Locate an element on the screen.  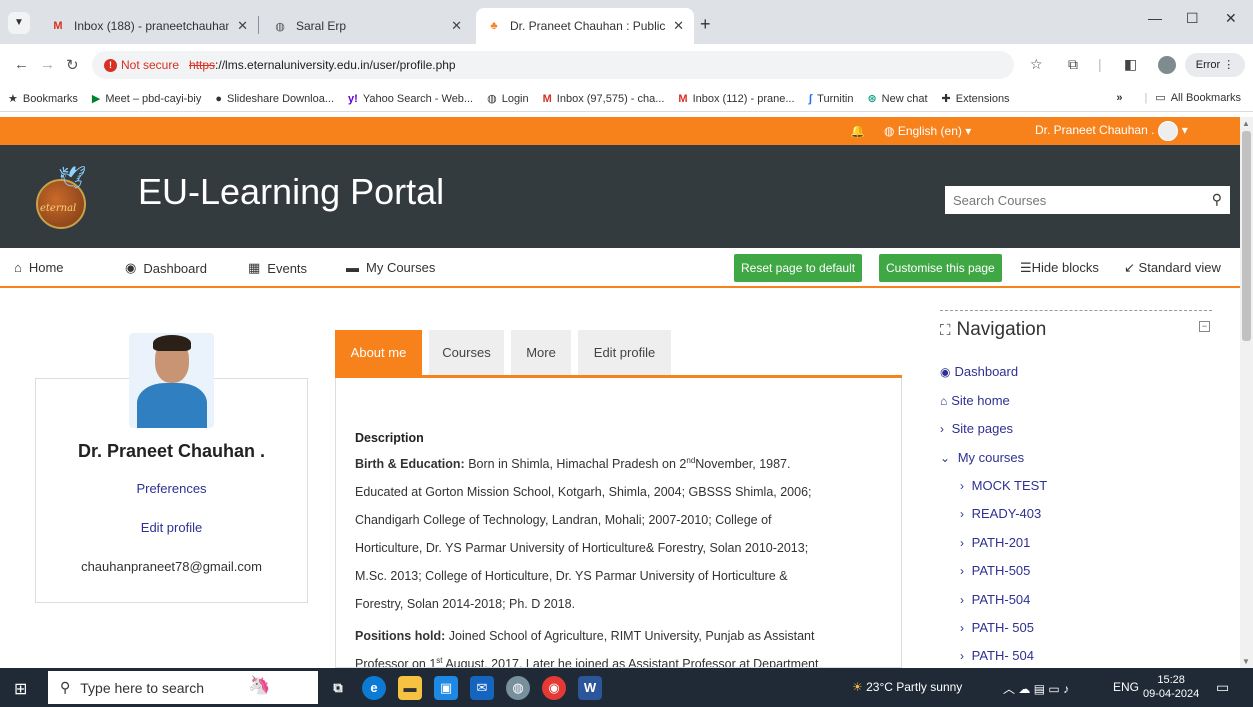
taskbar-search-input: ⚲ Type here to search 🦄 is located at coordinates (183, 687).